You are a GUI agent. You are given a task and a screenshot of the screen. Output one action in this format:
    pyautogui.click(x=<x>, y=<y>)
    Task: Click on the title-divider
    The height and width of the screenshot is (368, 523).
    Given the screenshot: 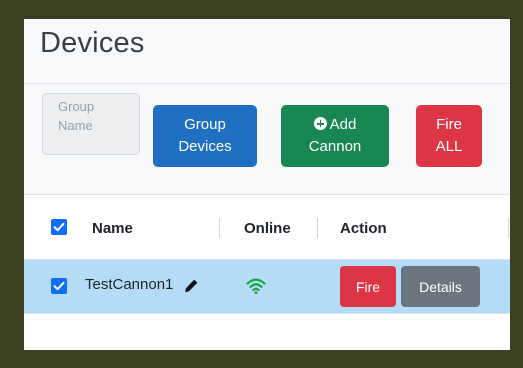 What is the action you would take?
    pyautogui.click(x=267, y=83)
    